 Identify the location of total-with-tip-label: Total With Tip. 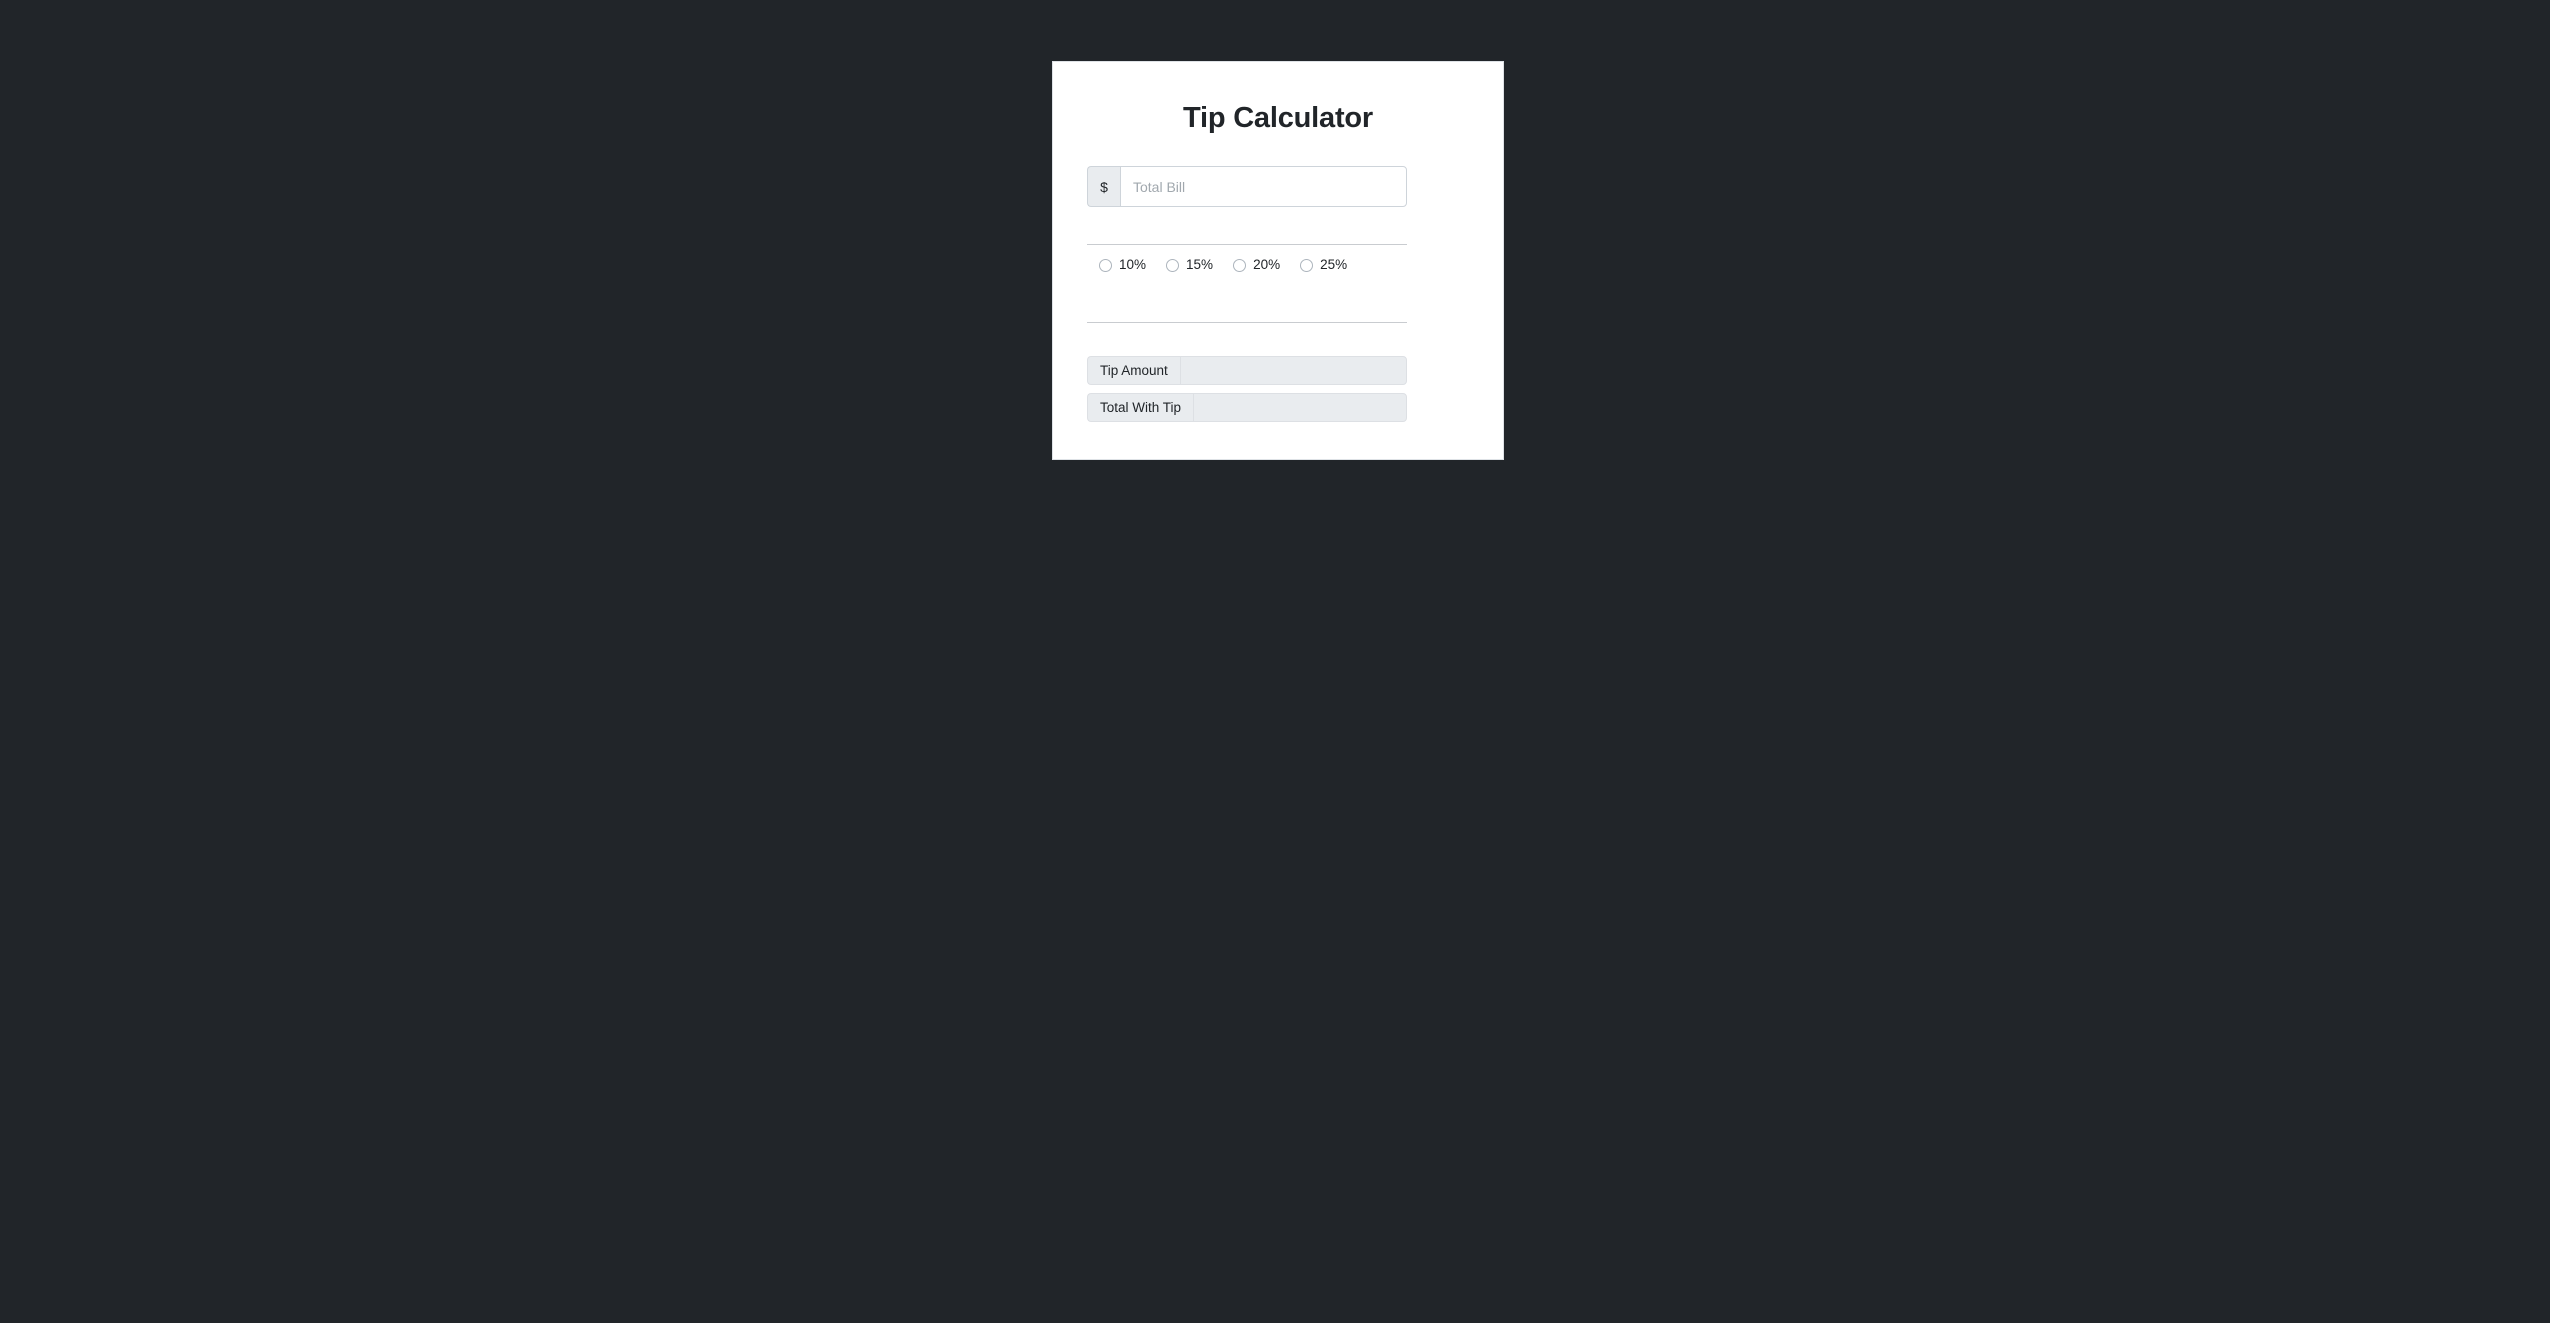
(1140, 407).